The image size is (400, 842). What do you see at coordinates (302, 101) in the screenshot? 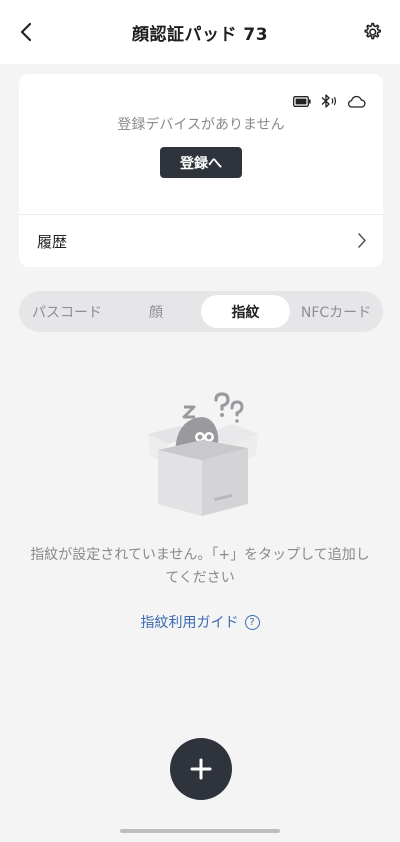
I see `battery-icon` at bounding box center [302, 101].